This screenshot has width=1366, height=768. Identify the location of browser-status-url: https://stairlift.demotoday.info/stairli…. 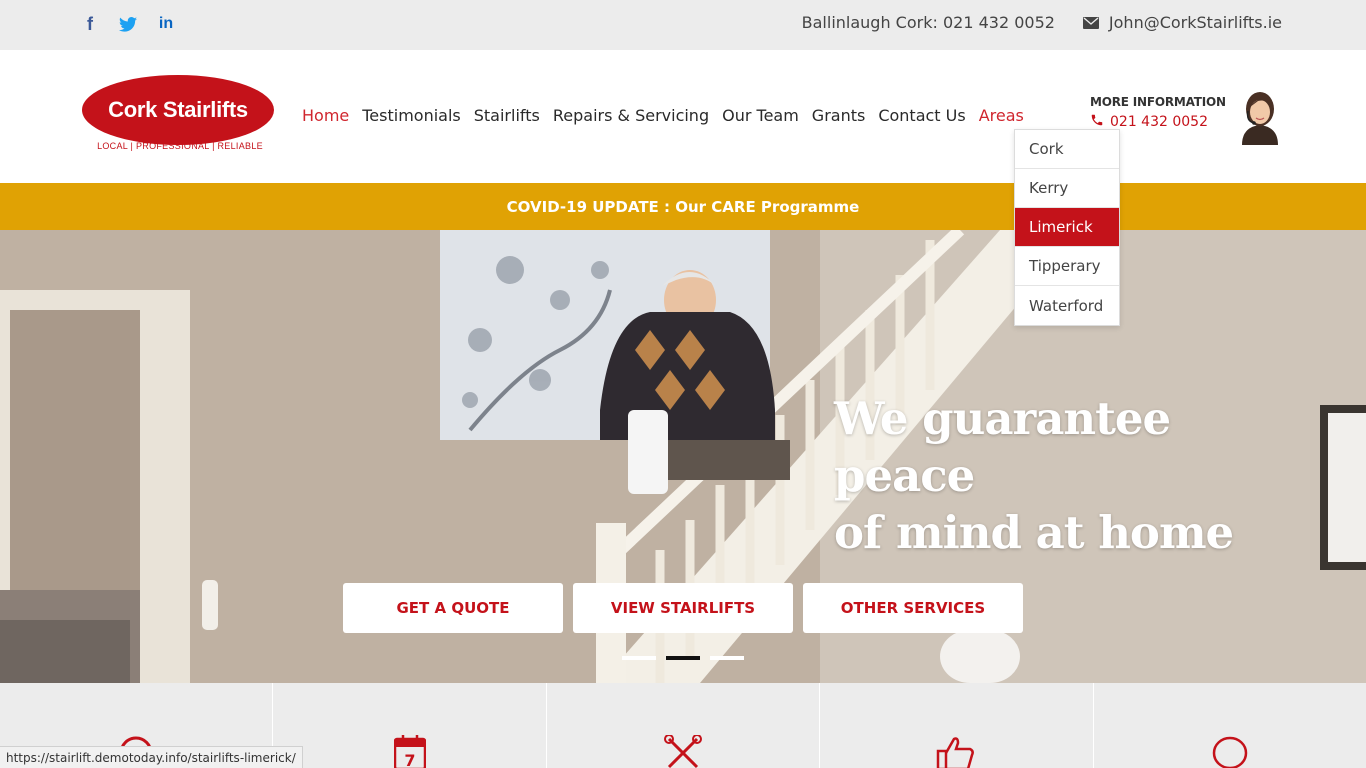
(151, 757).